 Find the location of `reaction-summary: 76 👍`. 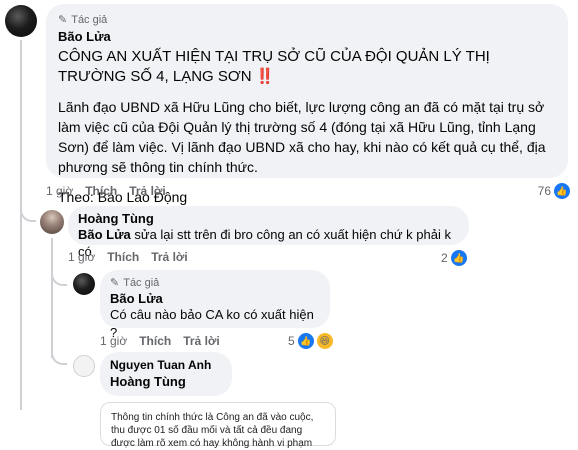

reaction-summary: 76 👍 is located at coordinates (554, 191).